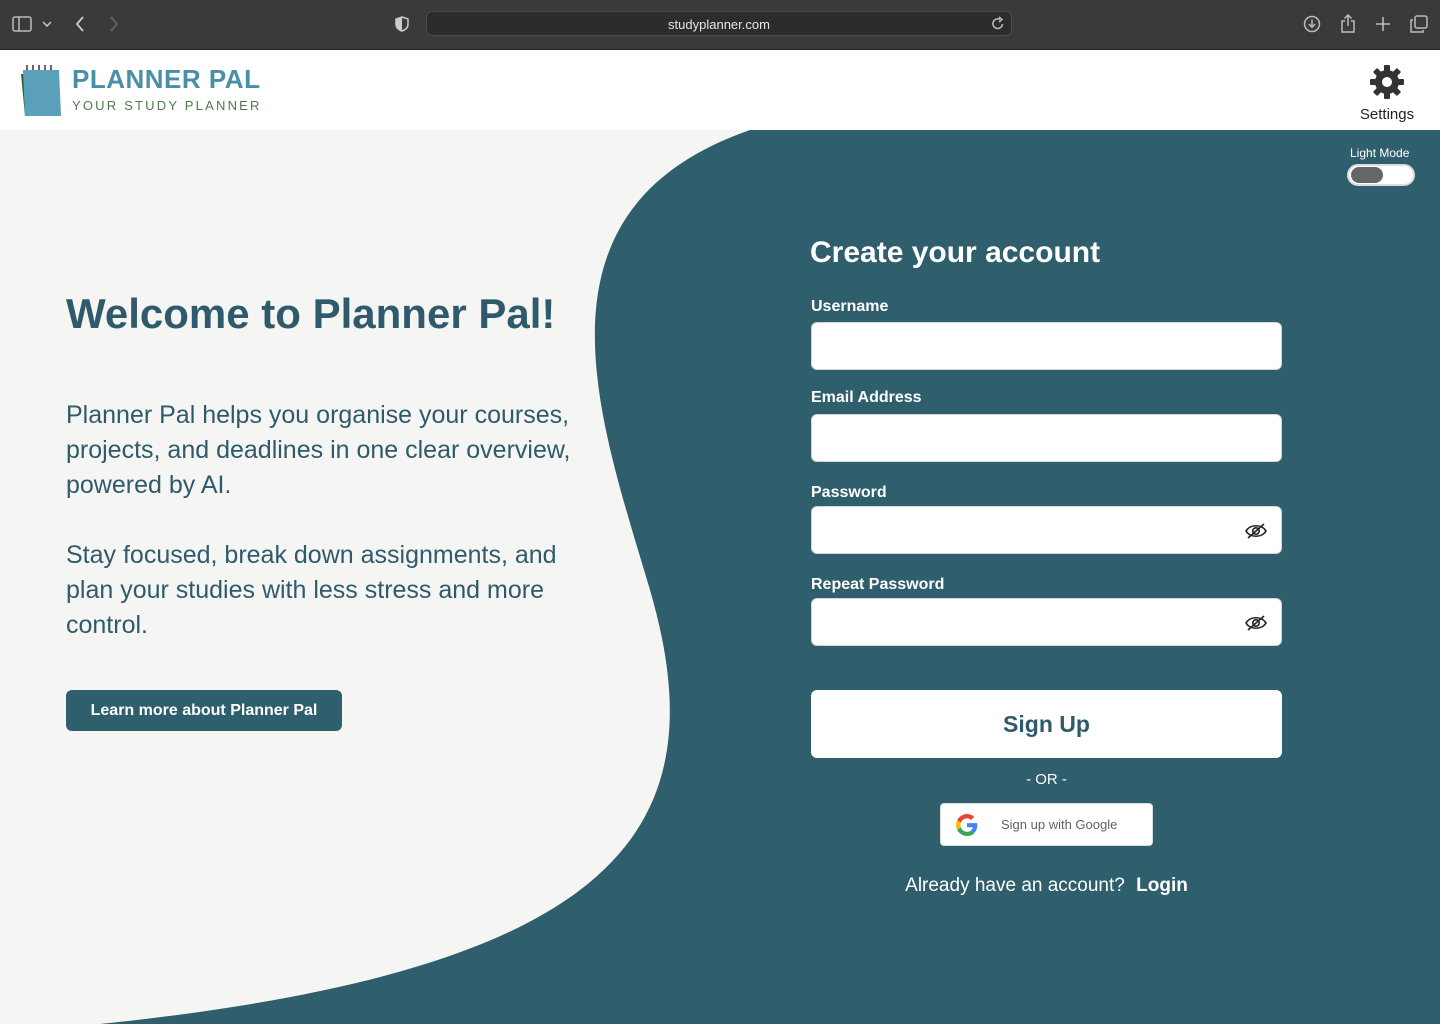 The width and height of the screenshot is (1440, 1024). What do you see at coordinates (1059, 824) in the screenshot?
I see `google-signup-label: Sign up with Google` at bounding box center [1059, 824].